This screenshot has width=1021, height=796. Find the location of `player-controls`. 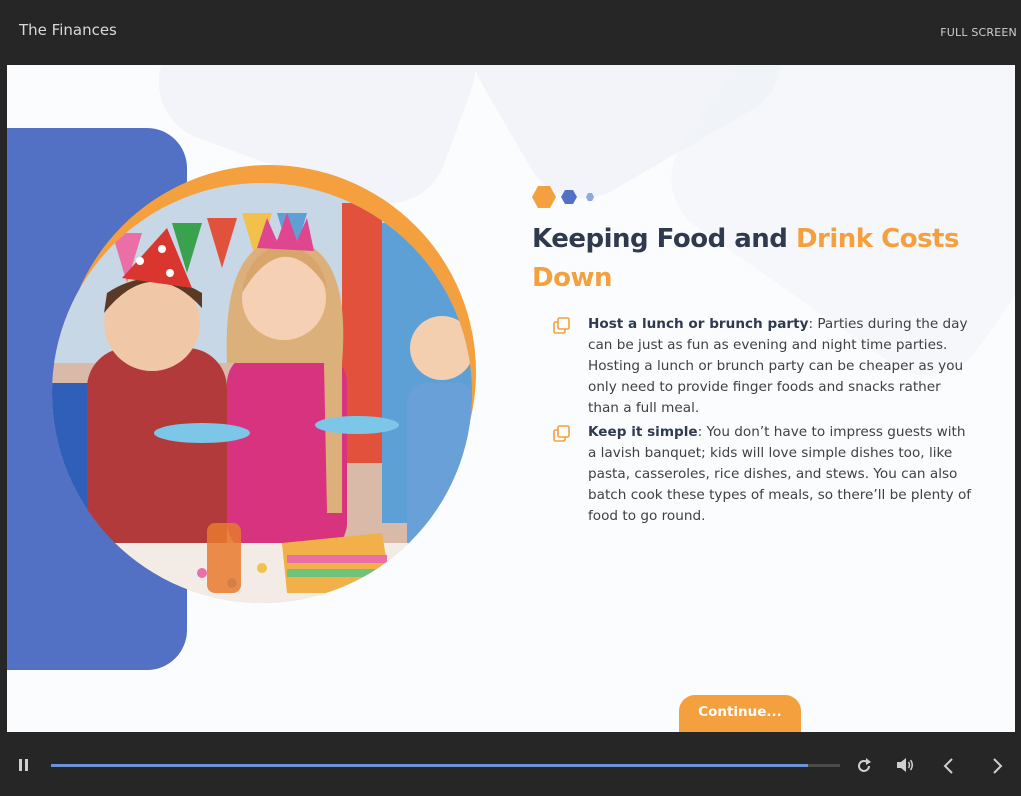

player-controls is located at coordinates (510, 764).